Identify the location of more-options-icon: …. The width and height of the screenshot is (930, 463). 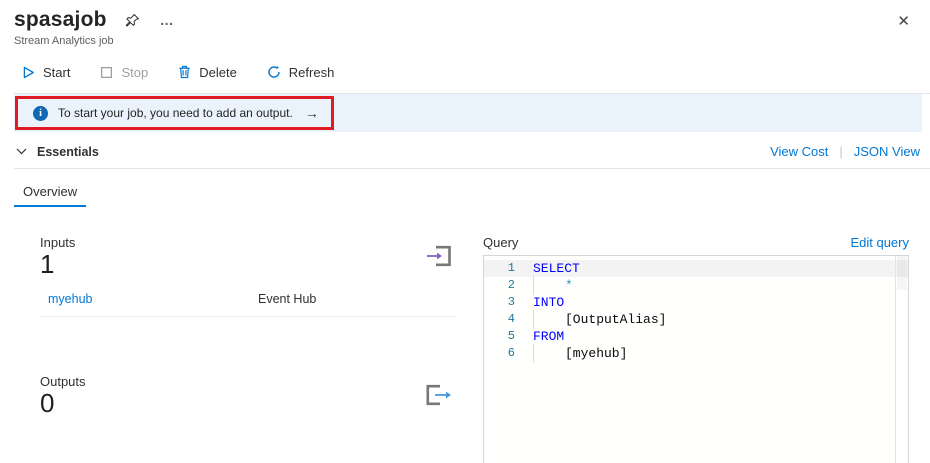
(167, 20).